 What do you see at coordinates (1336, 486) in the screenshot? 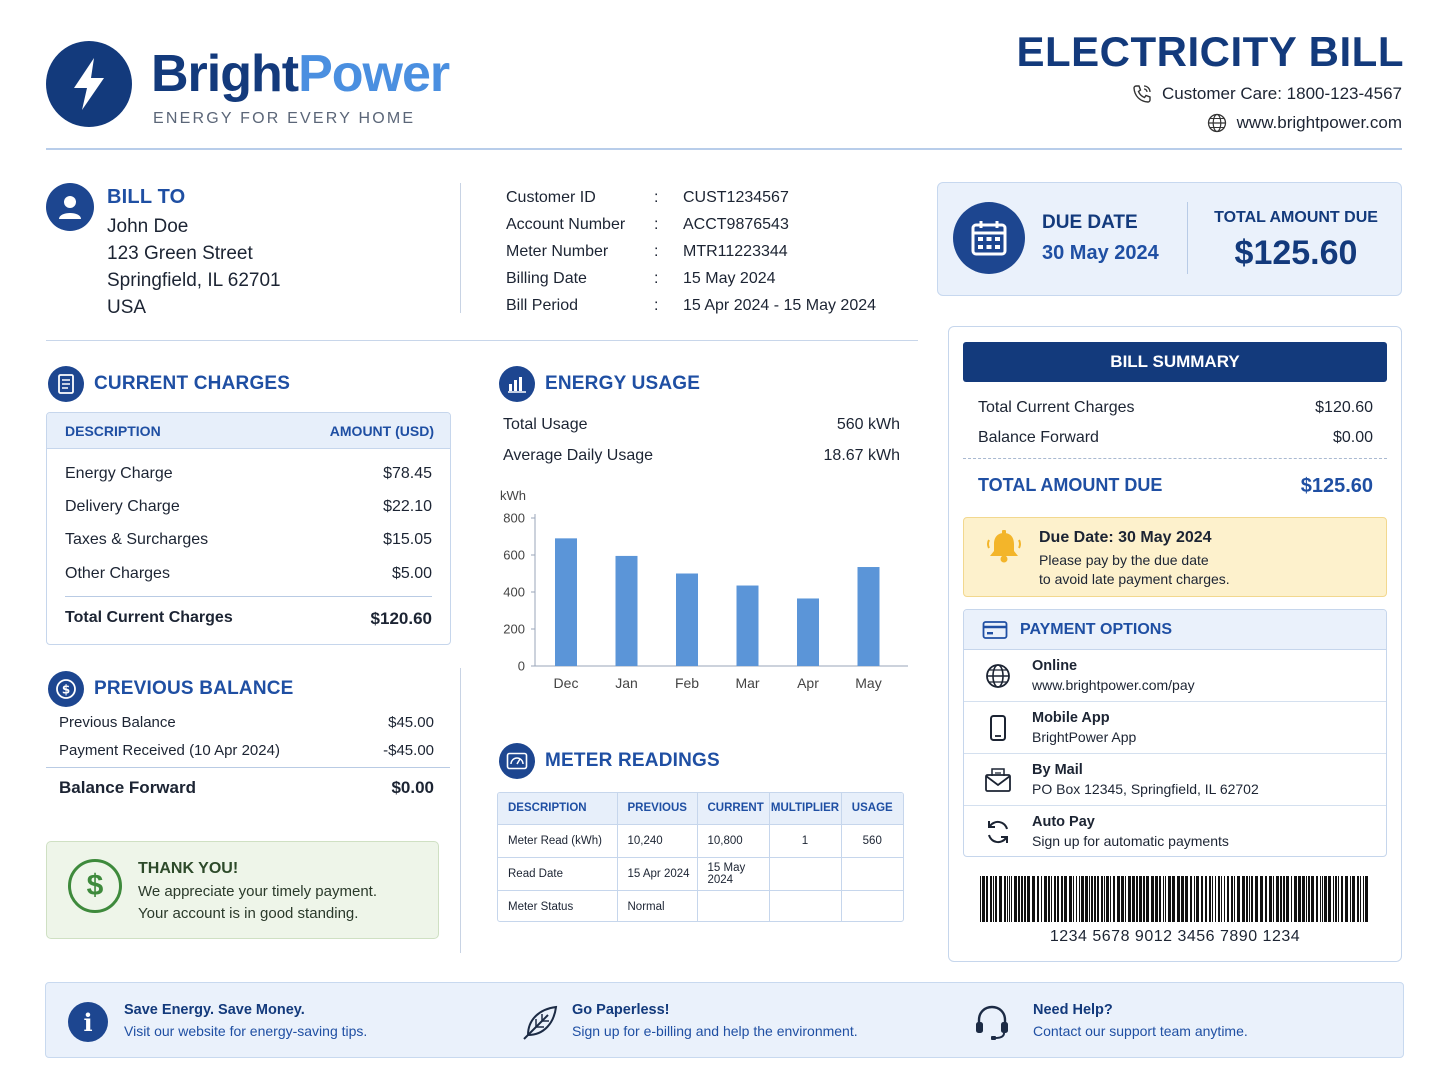
I see `summary-total-value: $125.60` at bounding box center [1336, 486].